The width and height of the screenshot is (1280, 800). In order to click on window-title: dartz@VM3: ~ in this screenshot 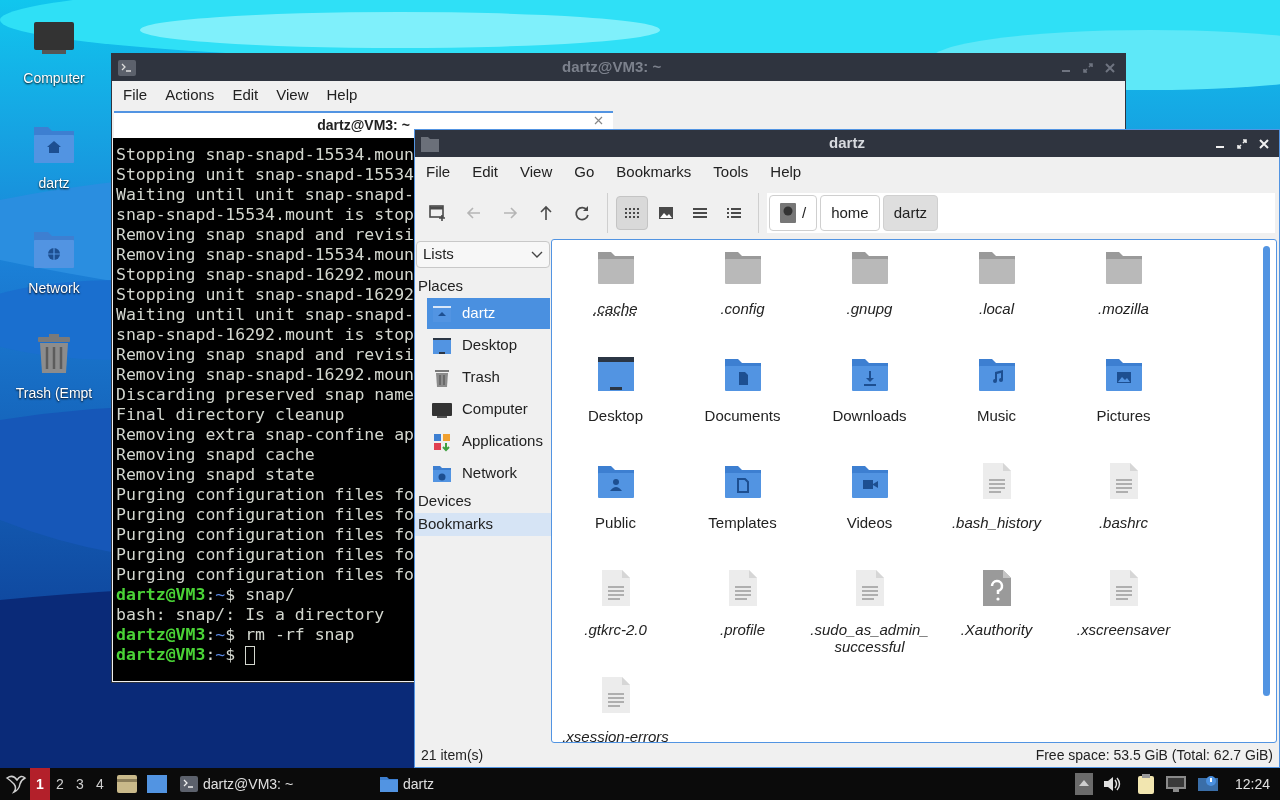, I will do `click(612, 67)`.